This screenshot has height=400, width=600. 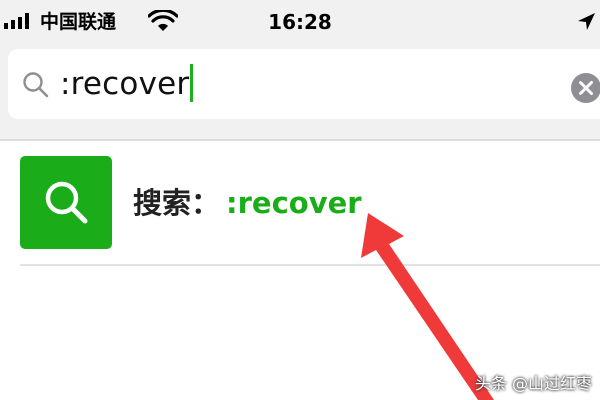 What do you see at coordinates (16, 21) in the screenshot?
I see `signal-bars-icon` at bounding box center [16, 21].